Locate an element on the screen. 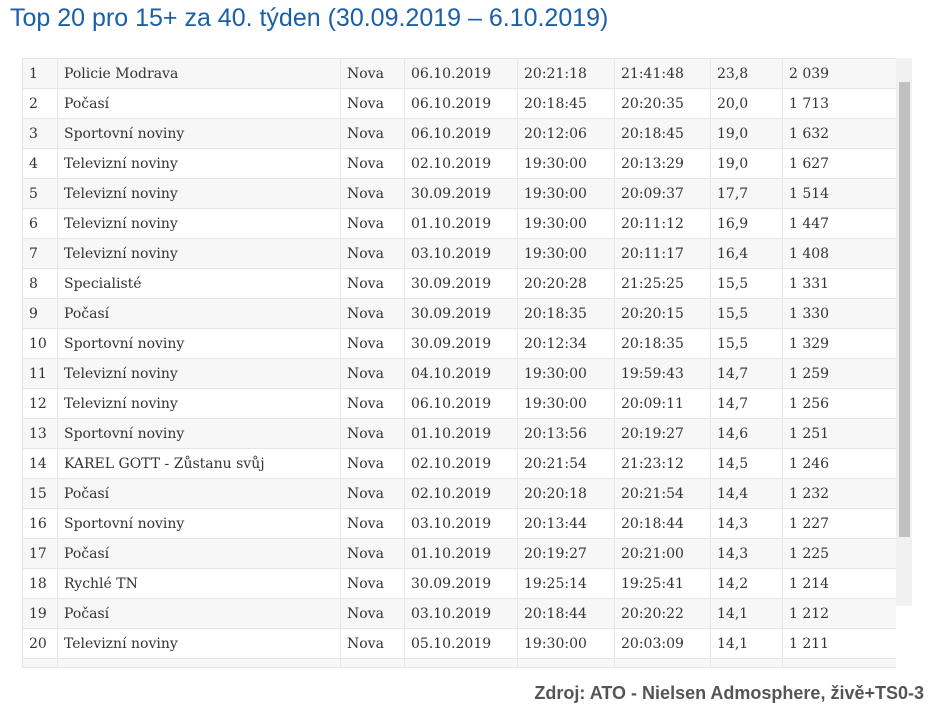 The image size is (930, 710). viewers-cell: 1 225 is located at coordinates (839, 553).